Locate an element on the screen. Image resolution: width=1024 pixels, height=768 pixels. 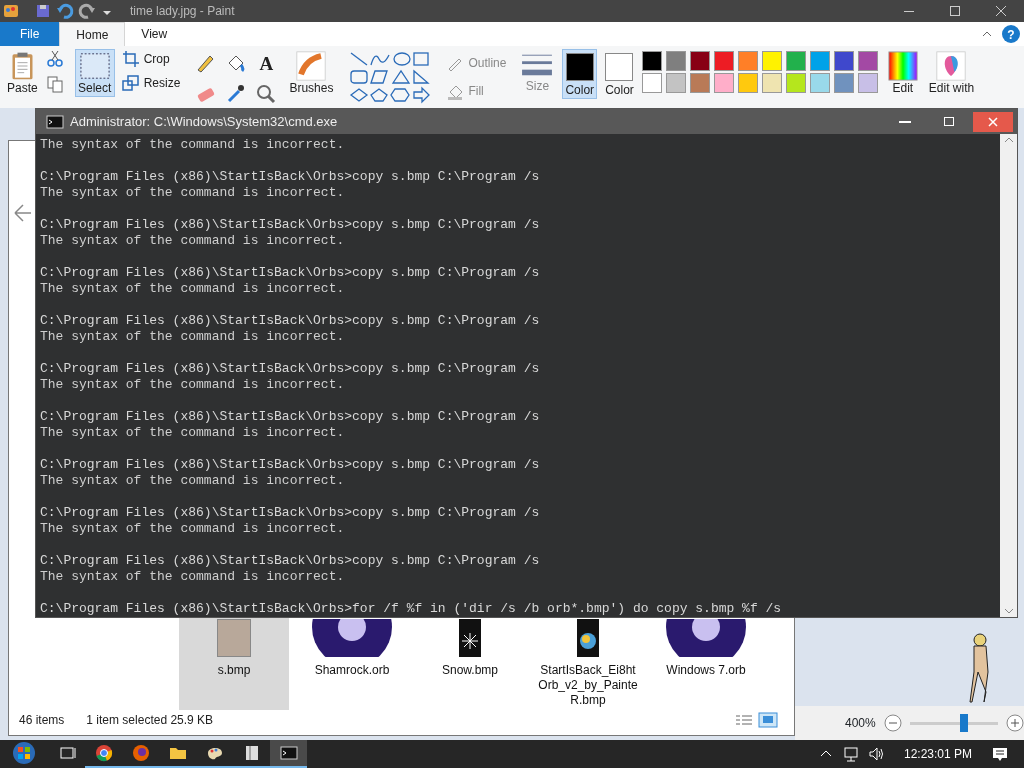
file-item: Snow.bmp is located at coordinates (470, 663).